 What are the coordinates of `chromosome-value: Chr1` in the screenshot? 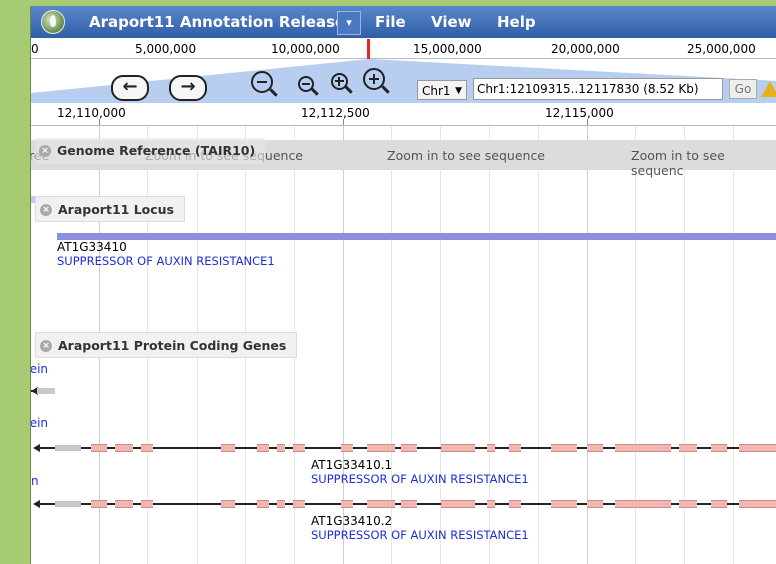 It's located at (436, 91).